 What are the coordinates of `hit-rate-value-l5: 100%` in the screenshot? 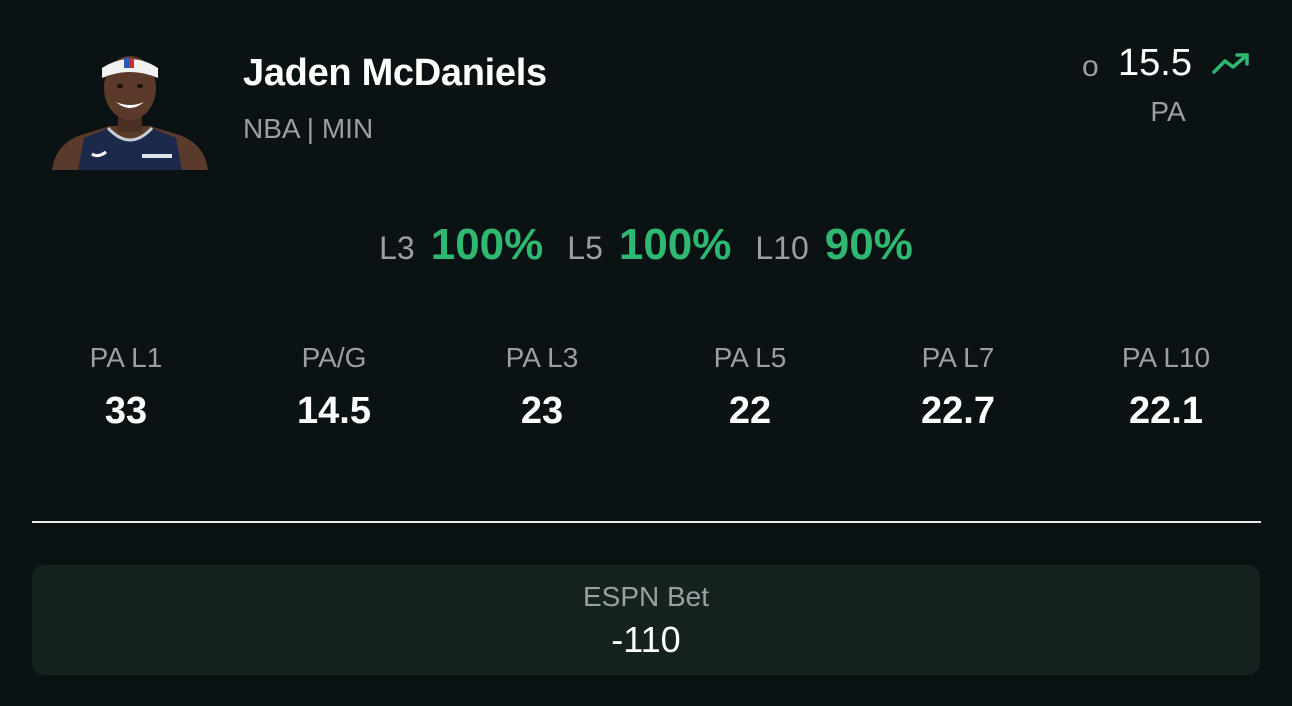 It's located at (675, 244).